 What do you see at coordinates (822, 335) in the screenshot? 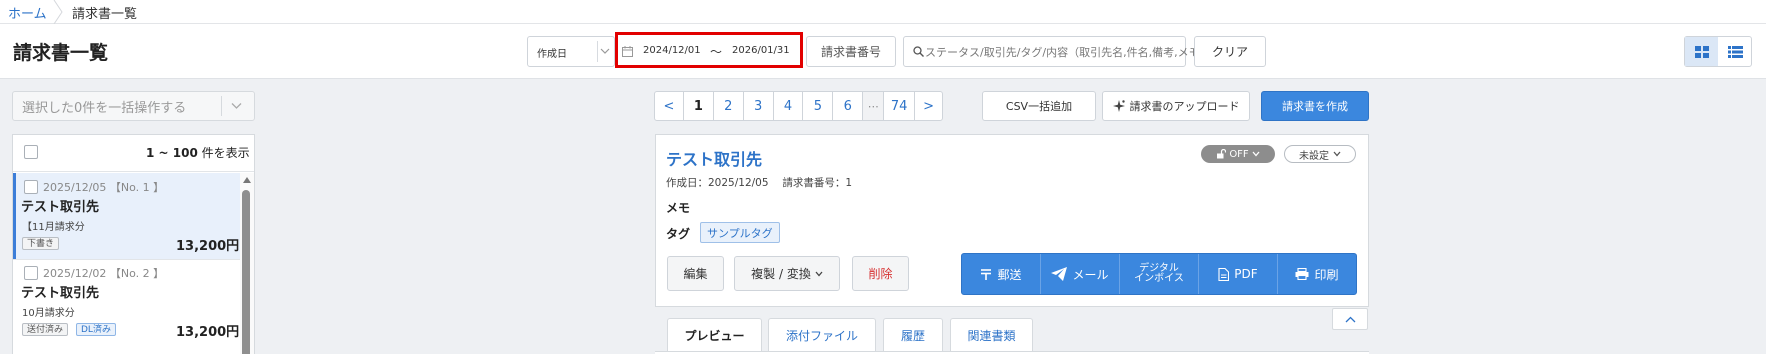
I see `tab-attachments: 添付ファイル` at bounding box center [822, 335].